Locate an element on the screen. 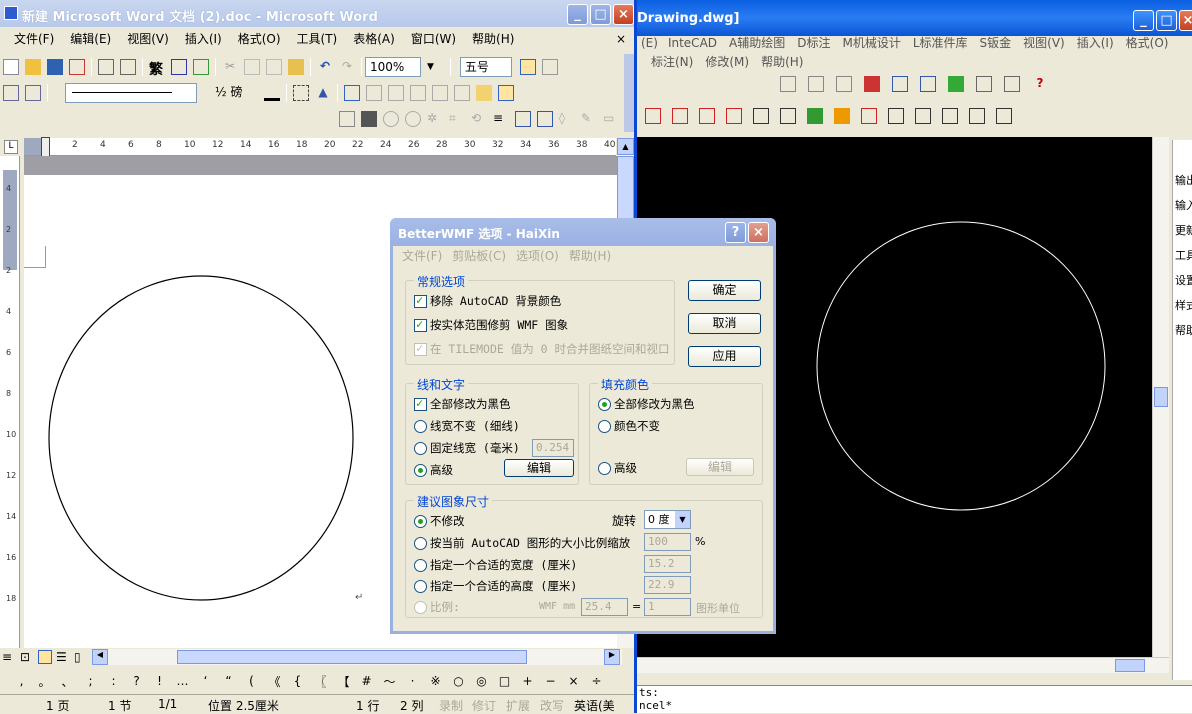 This screenshot has height=714, width=1192. fill-edit-button: 编辑 is located at coordinates (720, 467).